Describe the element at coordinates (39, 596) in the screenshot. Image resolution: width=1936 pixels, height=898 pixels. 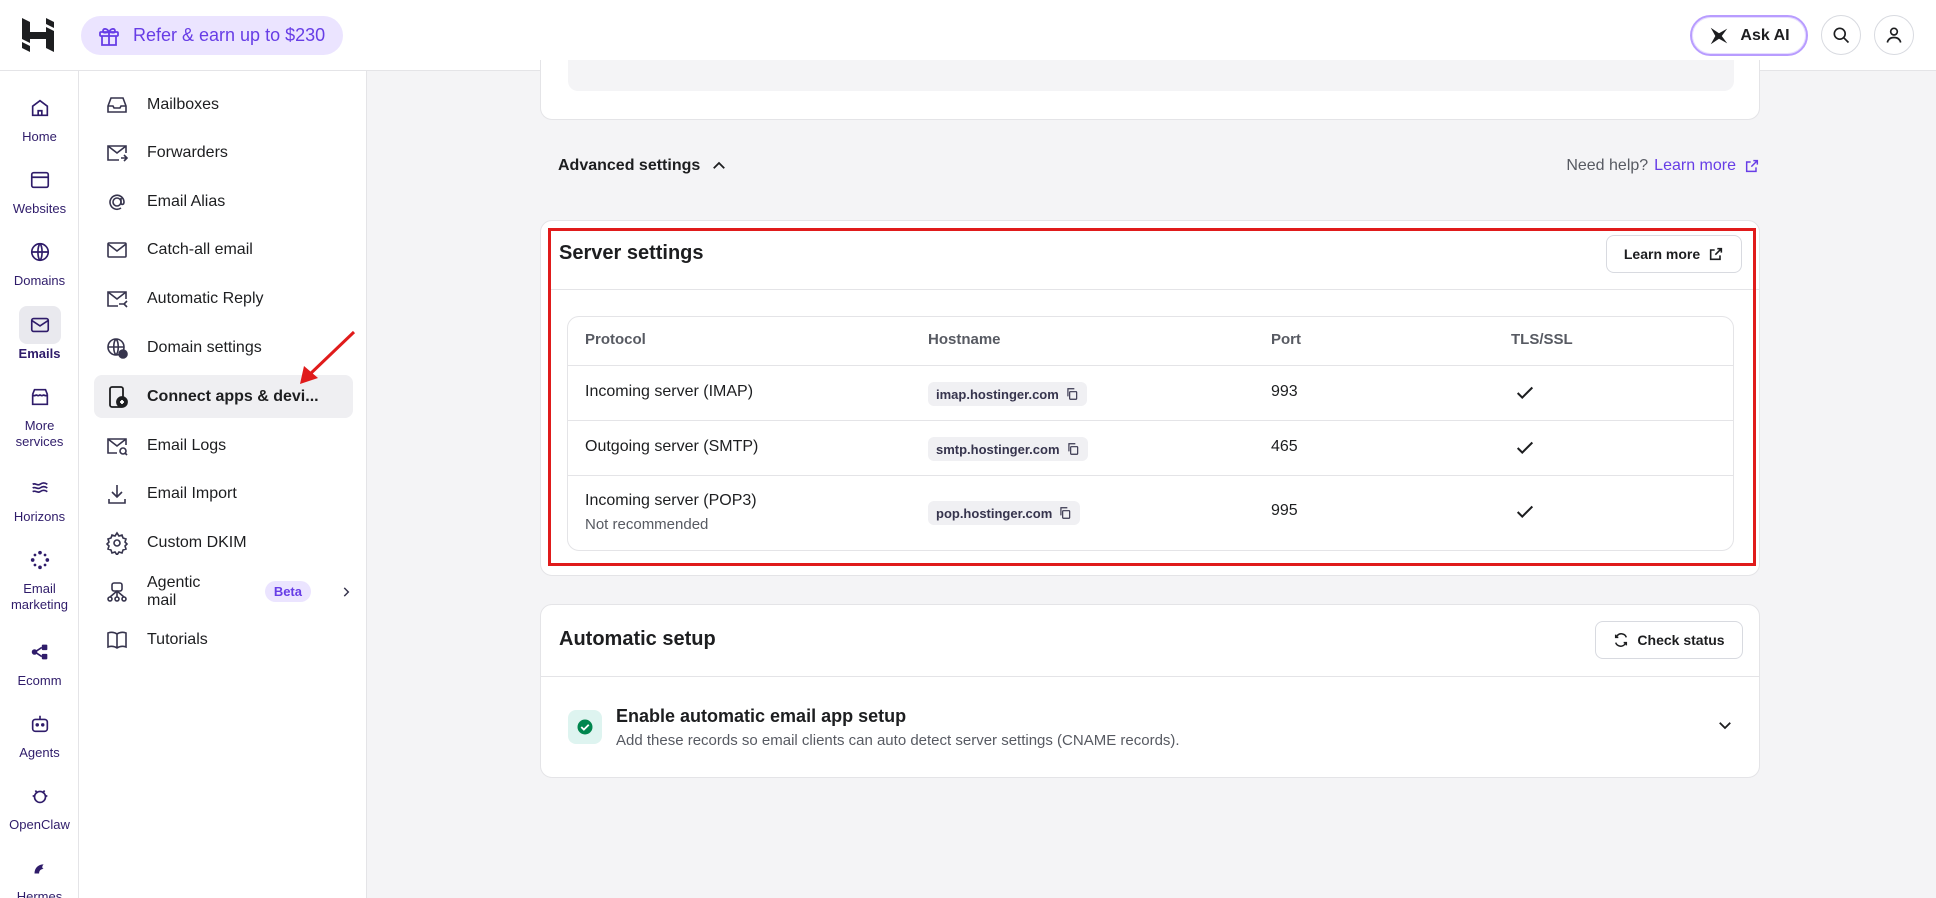
I see `rail-label: Email marketing` at that location.